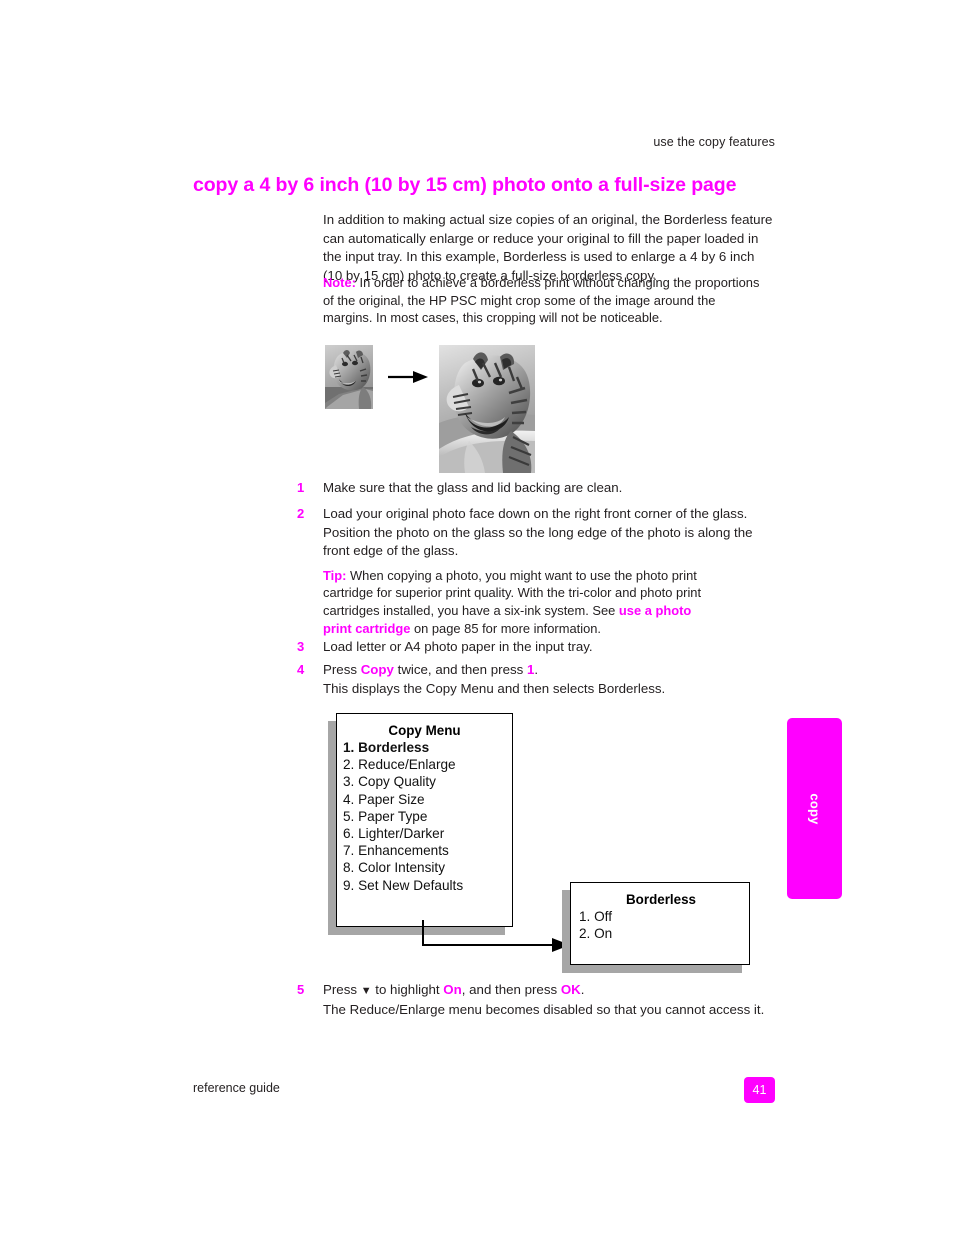 Image resolution: width=954 pixels, height=1235 pixels. Describe the element at coordinates (511, 989) in the screenshot. I see `step-5-text-3: , and then press` at that location.